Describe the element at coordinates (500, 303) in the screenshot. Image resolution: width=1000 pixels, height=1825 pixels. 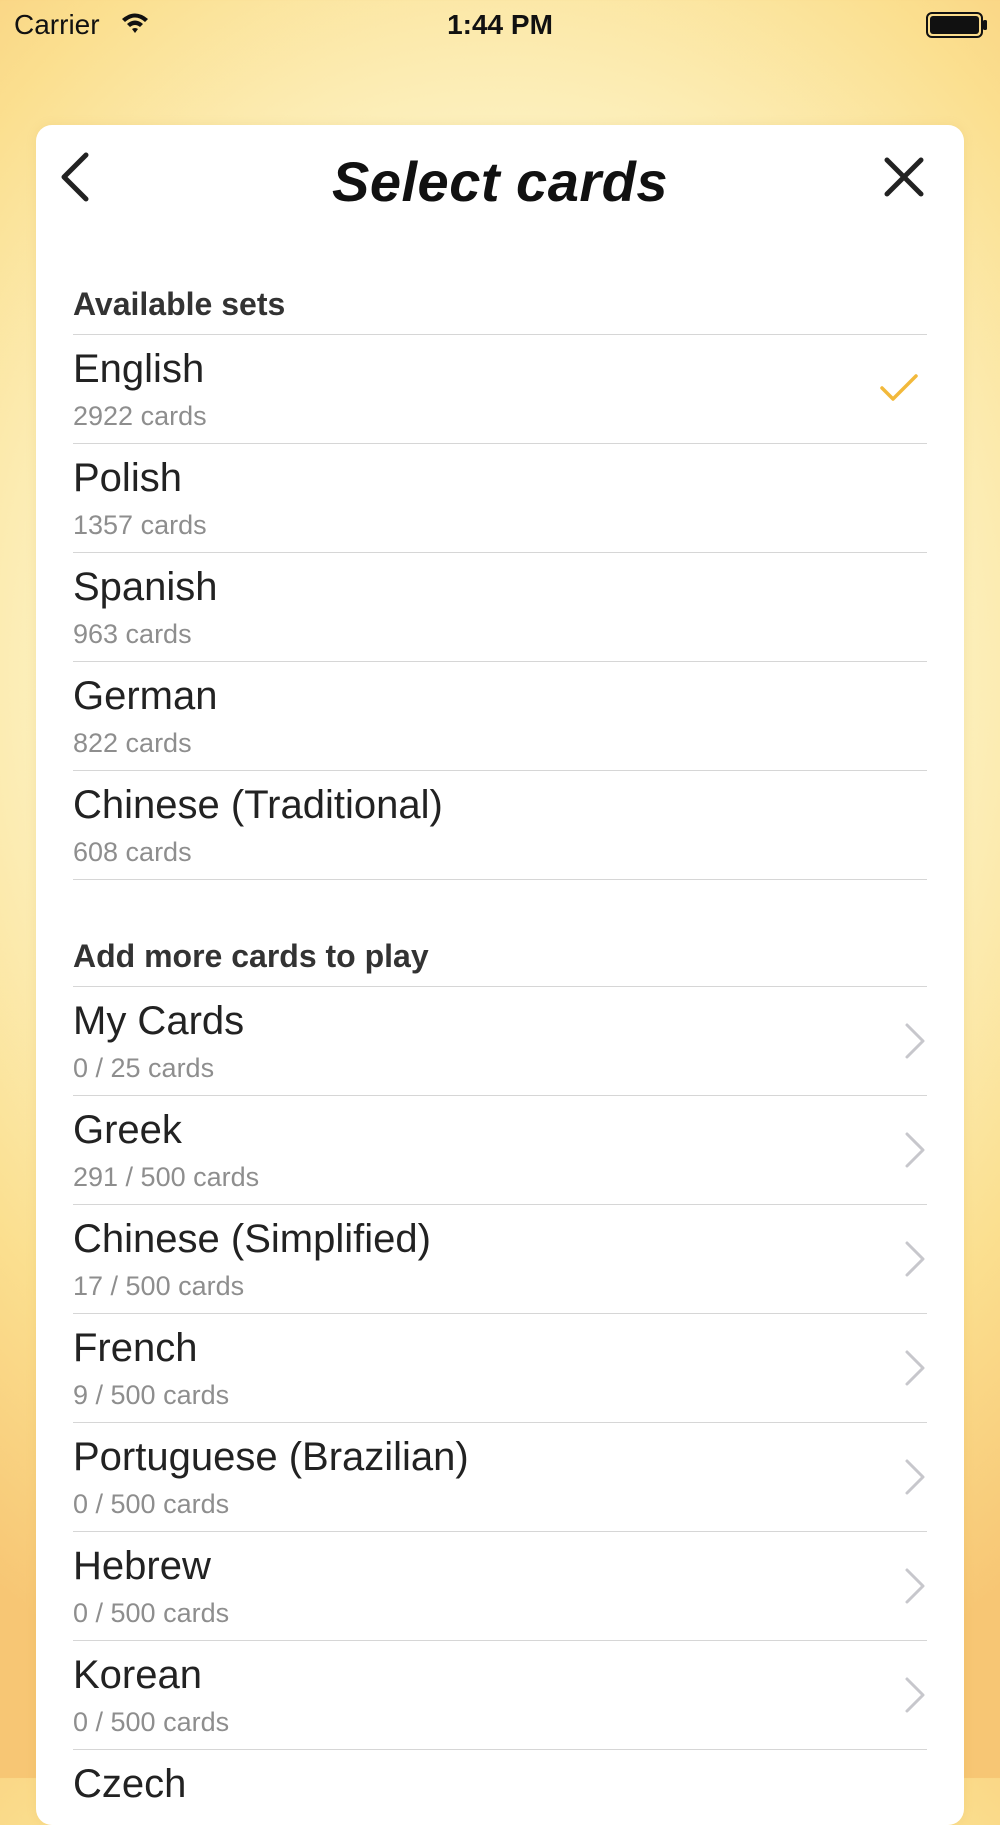
I see `section-header-available-sets: Available sets` at that location.